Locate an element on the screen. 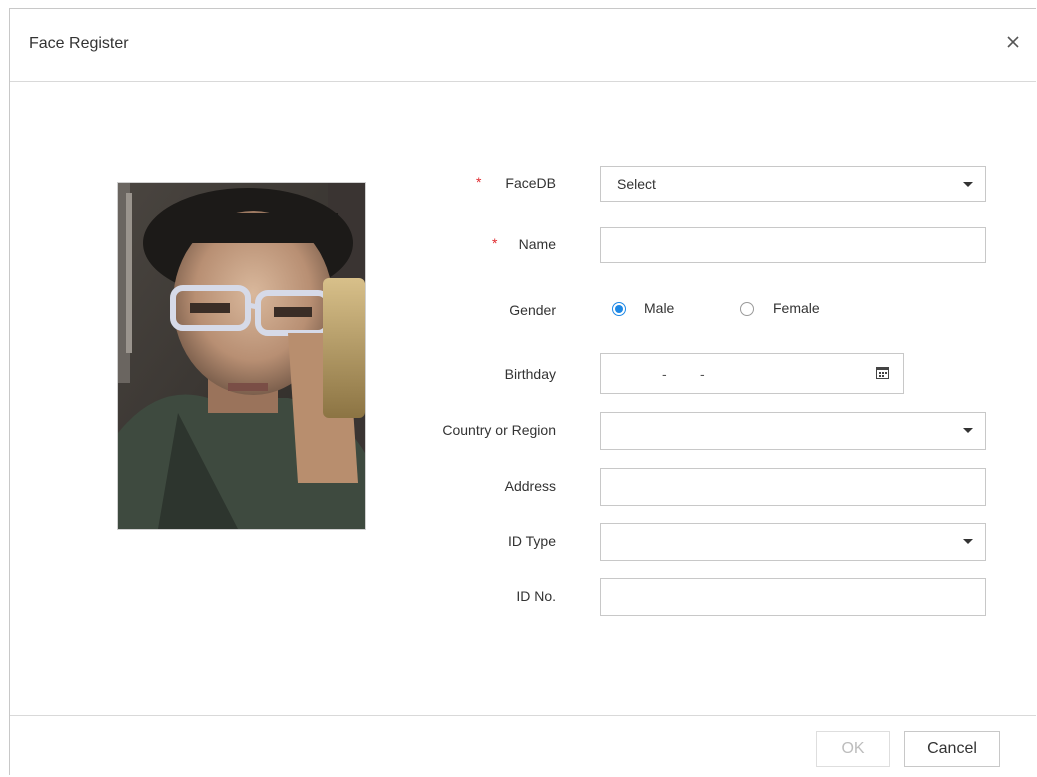  male-radio is located at coordinates (619, 309).